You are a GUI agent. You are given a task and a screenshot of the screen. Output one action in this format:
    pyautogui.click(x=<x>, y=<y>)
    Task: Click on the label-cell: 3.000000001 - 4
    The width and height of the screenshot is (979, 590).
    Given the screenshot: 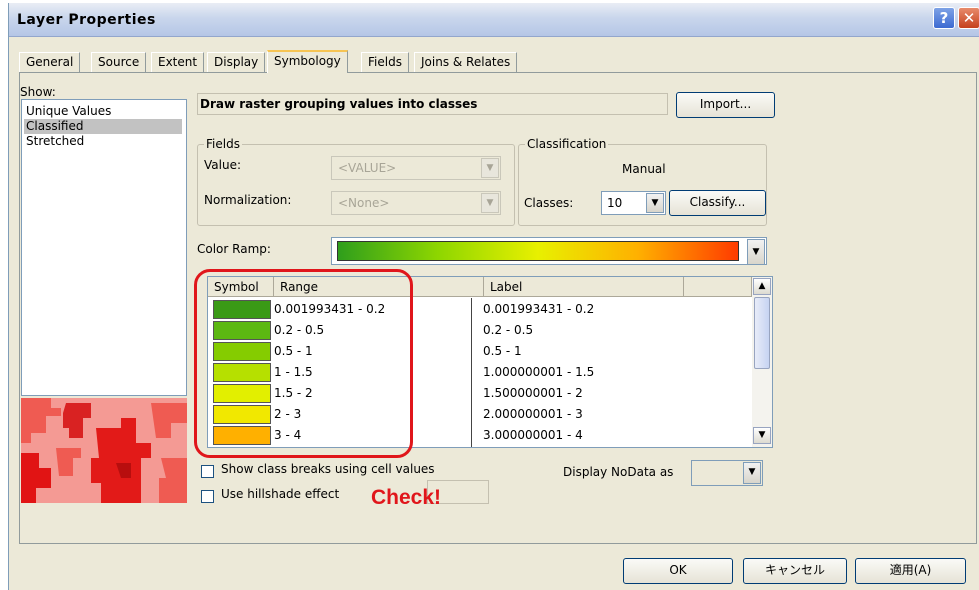 What is the action you would take?
    pyautogui.click(x=533, y=435)
    